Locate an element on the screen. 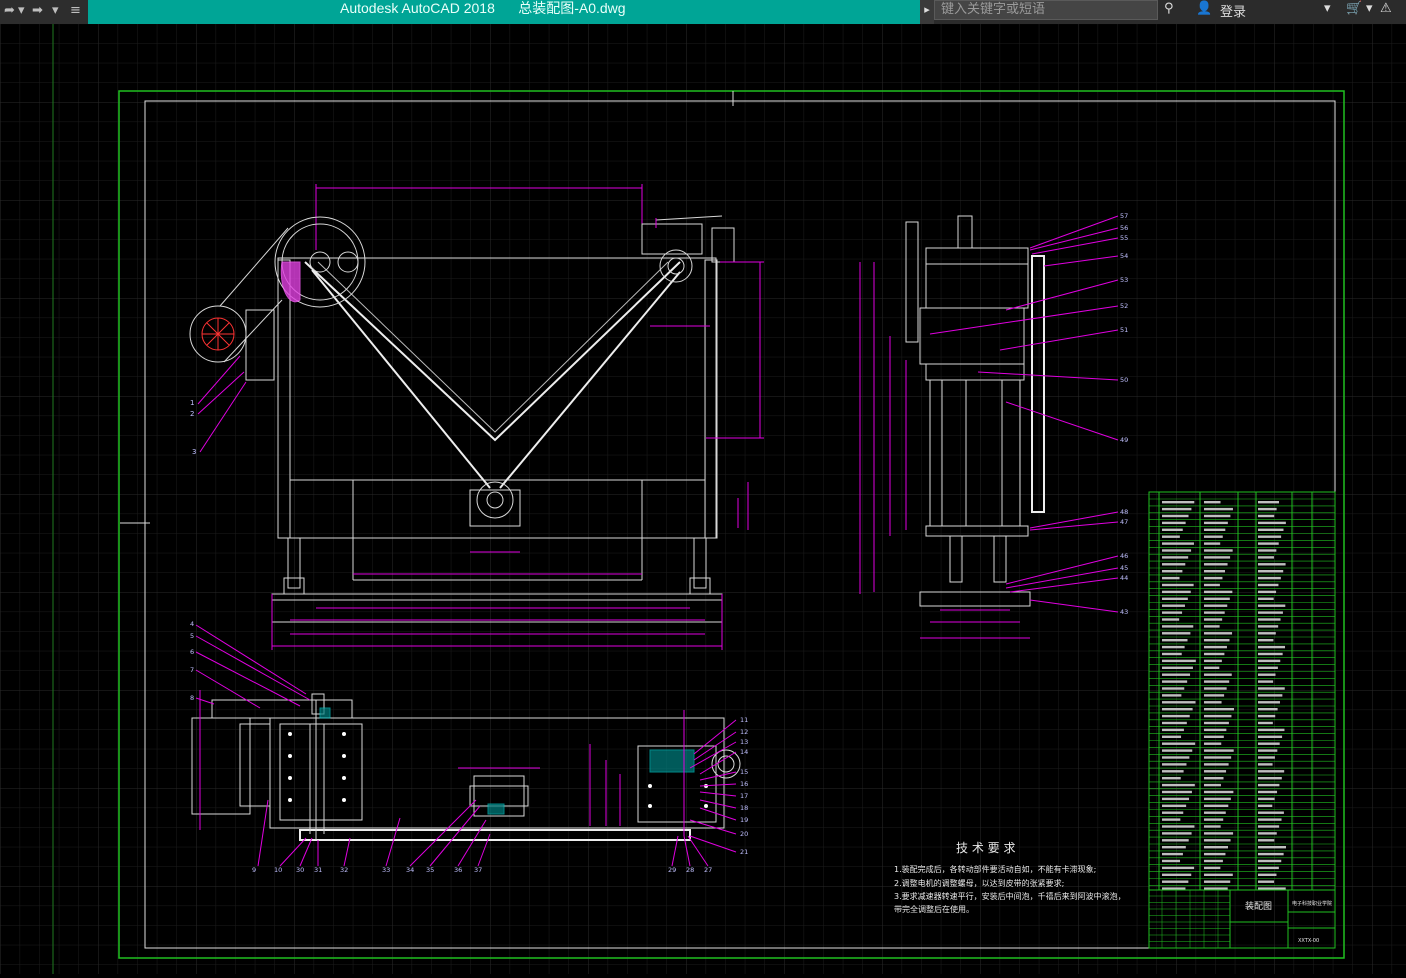 This screenshot has height=978, width=1406. login-button: 登录 is located at coordinates (1233, 10).